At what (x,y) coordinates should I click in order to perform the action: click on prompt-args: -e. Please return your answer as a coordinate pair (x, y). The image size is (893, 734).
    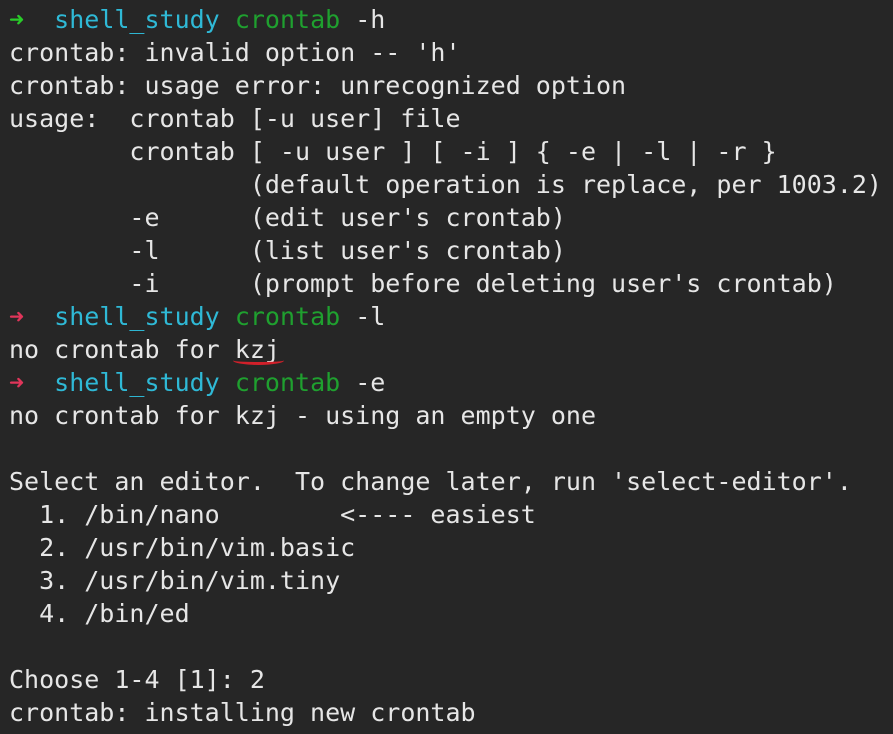
    Looking at the image, I should click on (363, 382).